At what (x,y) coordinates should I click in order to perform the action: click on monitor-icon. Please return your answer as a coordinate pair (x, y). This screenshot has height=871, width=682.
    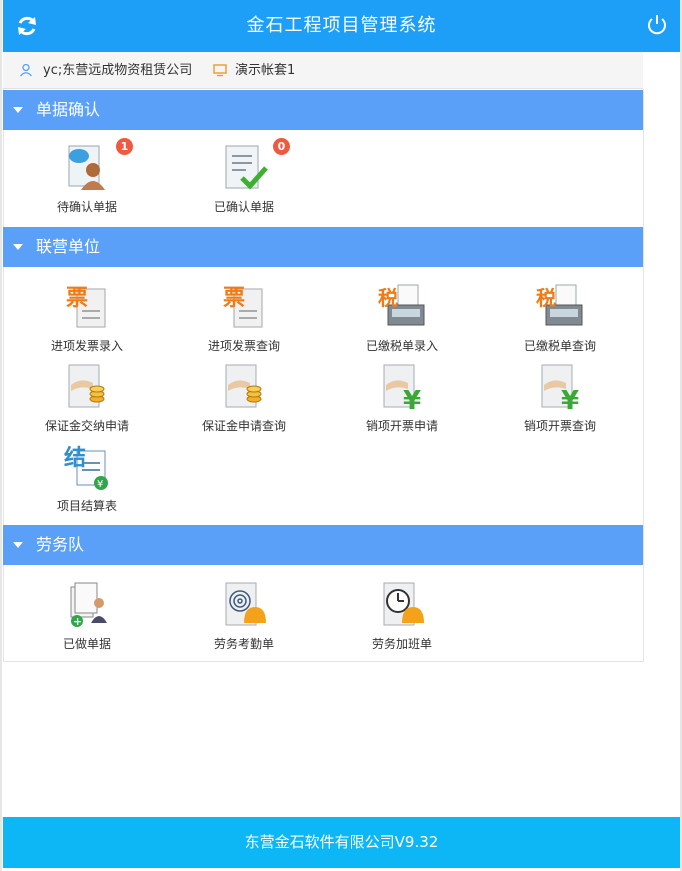
    Looking at the image, I should click on (220, 70).